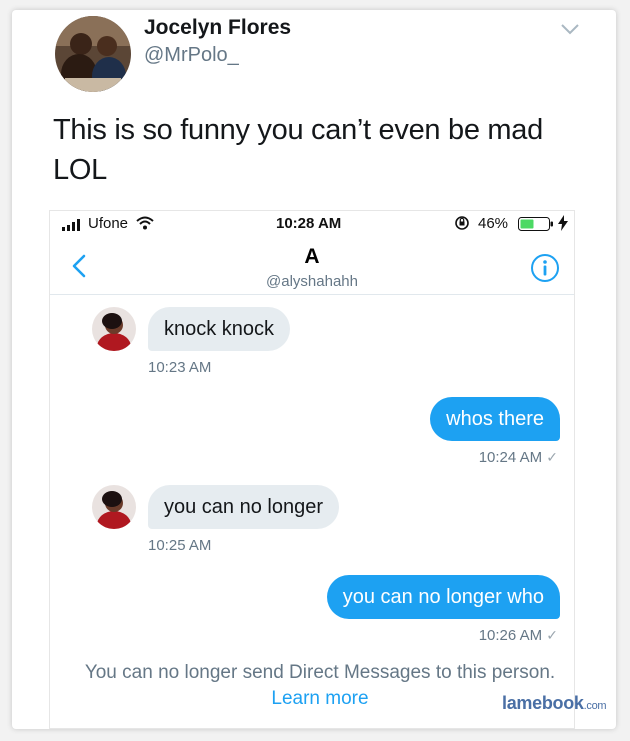 Image resolution: width=630 pixels, height=741 pixels. Describe the element at coordinates (319, 698) in the screenshot. I see `learn-more-link: Learn more` at that location.